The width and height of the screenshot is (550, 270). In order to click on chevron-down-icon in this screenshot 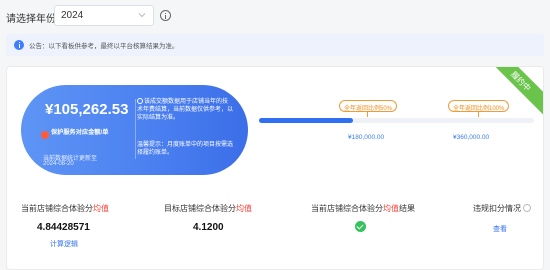, I will do `click(142, 15)`.